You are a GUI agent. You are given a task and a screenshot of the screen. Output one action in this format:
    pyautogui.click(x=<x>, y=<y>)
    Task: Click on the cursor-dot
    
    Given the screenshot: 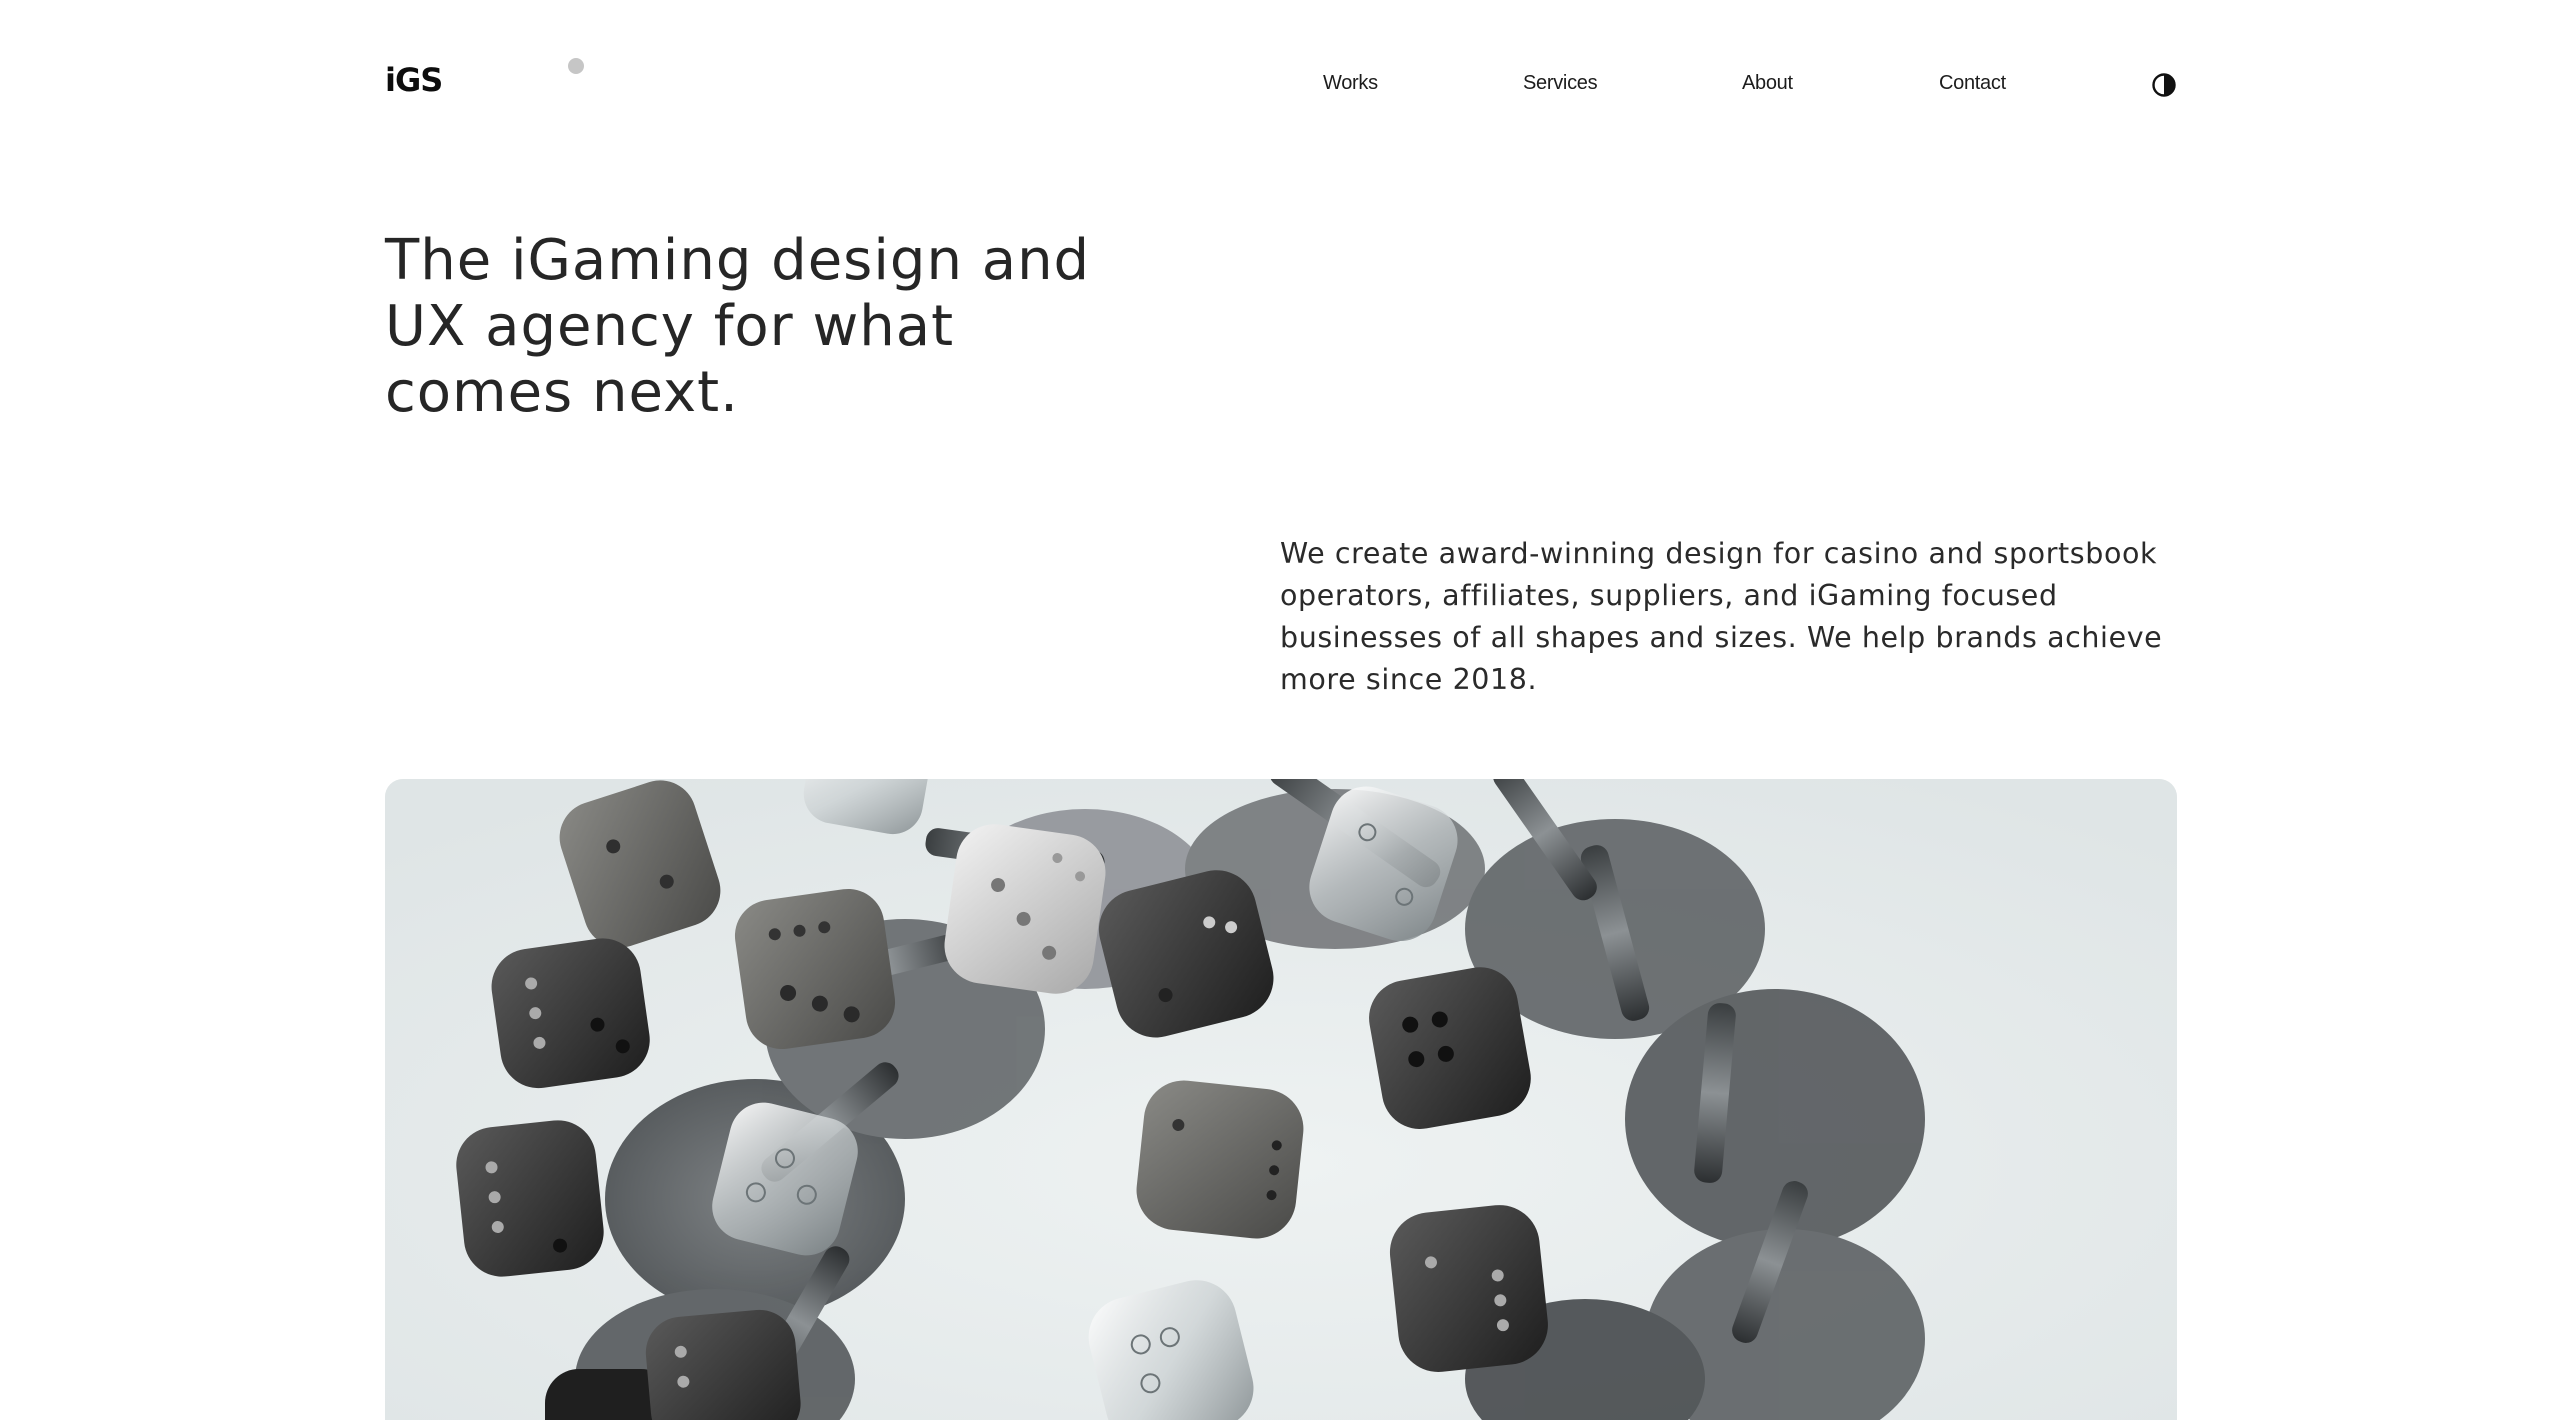 What is the action you would take?
    pyautogui.click(x=576, y=66)
    